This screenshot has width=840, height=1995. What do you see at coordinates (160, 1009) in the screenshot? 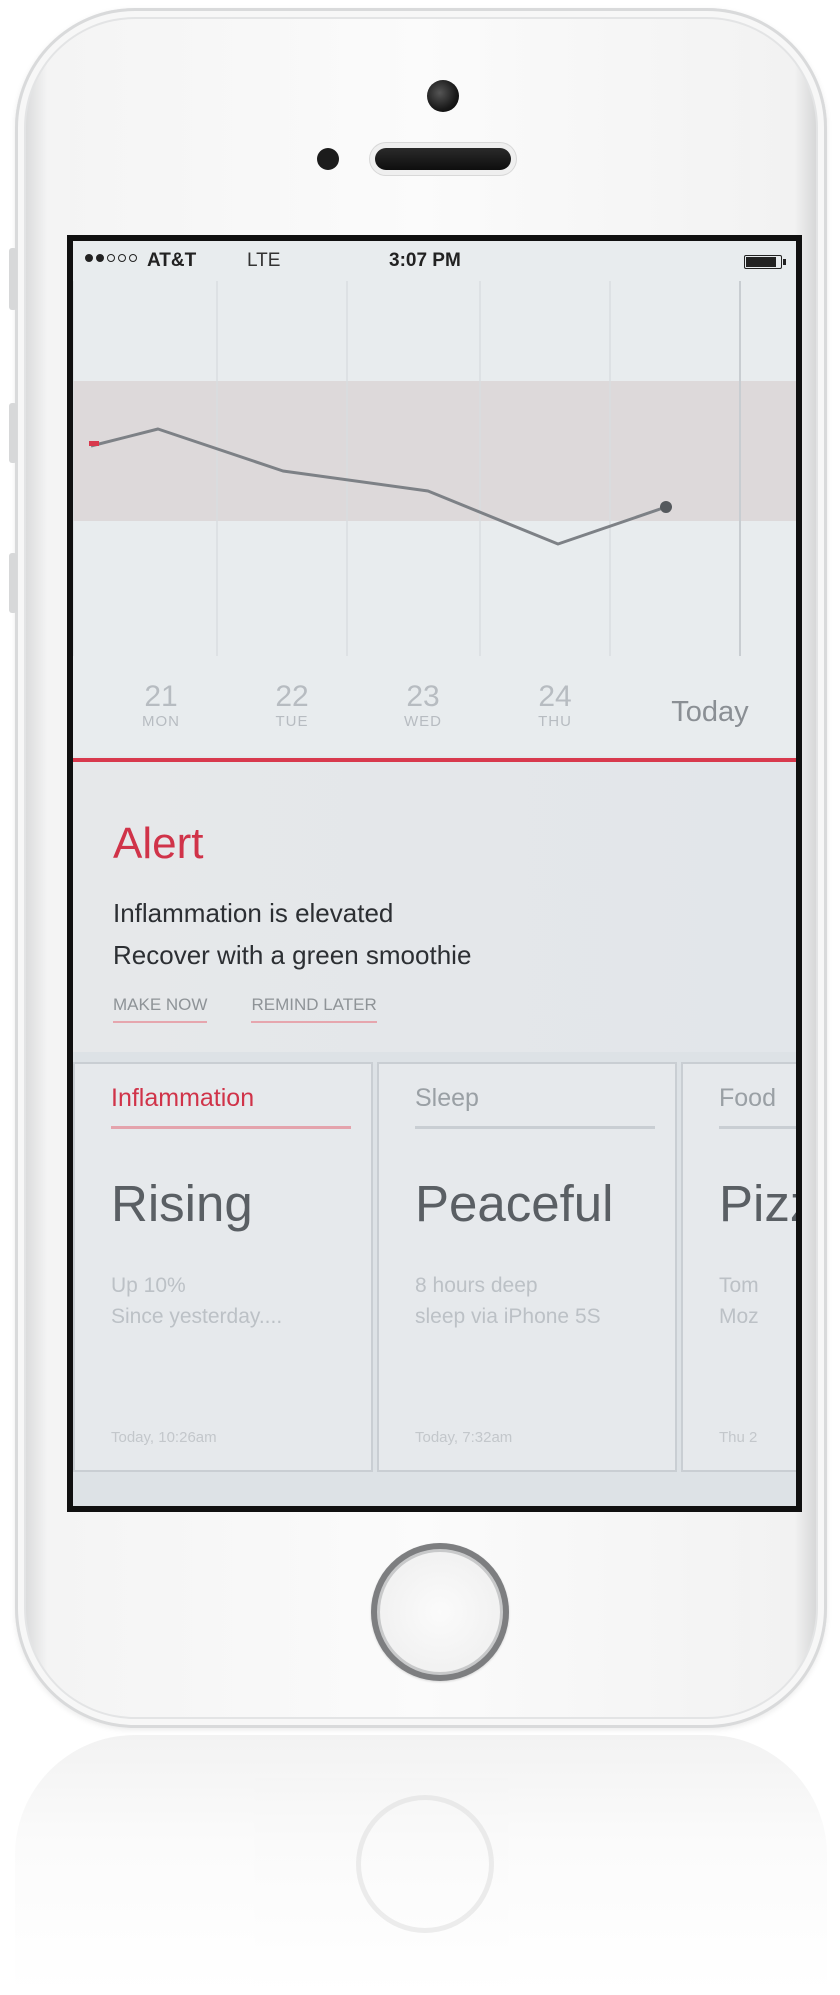
I see `make-now-button: MAKE NOW` at bounding box center [160, 1009].